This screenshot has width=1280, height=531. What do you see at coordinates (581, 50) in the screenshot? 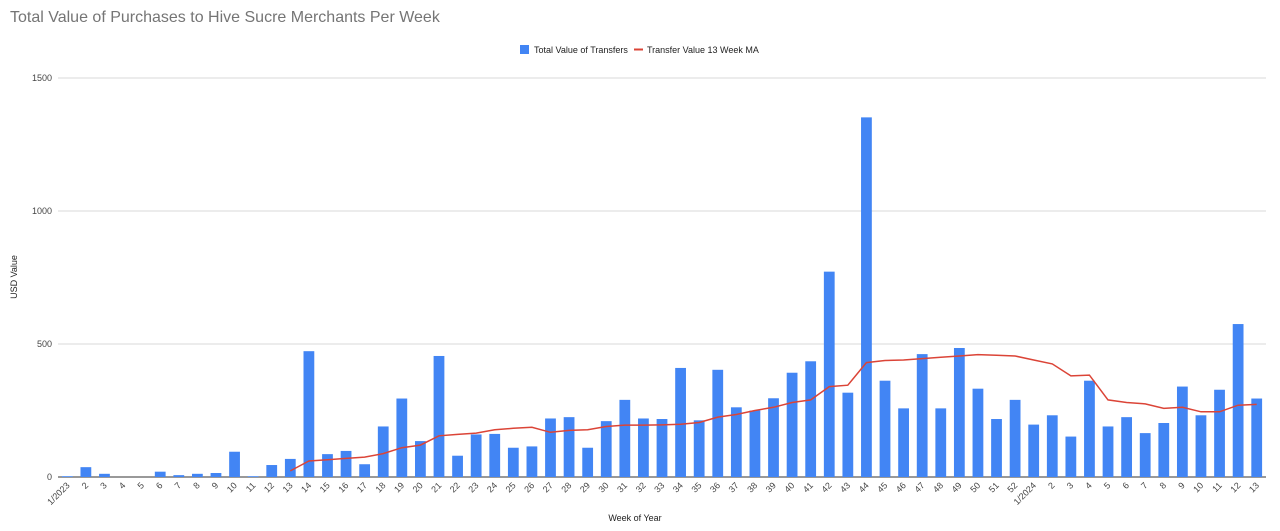
I see `legend-bar-label: Total Value of Transfers` at bounding box center [581, 50].